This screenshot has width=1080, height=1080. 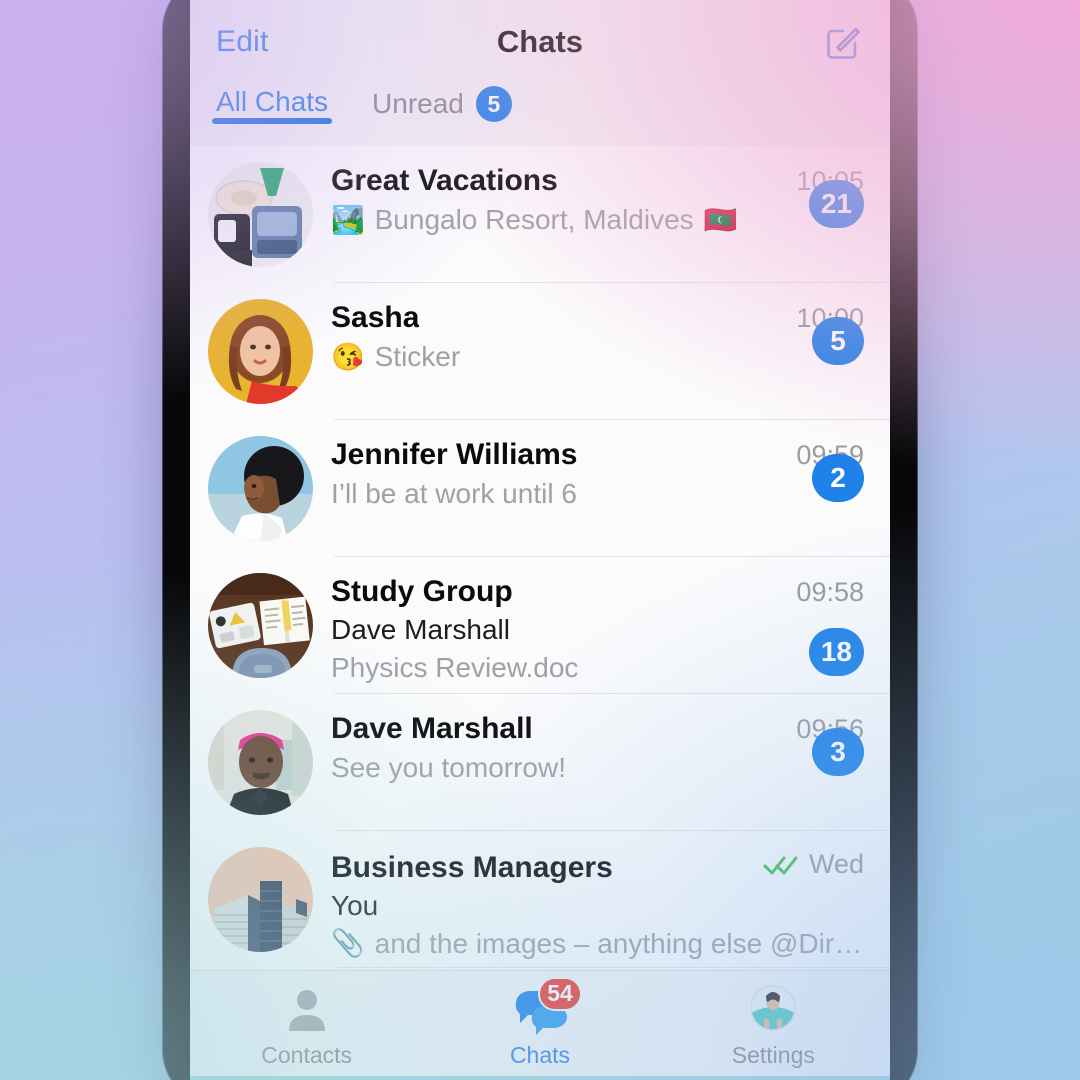 I want to click on chat-preview: See you tomorrow!, so click(x=597, y=768).